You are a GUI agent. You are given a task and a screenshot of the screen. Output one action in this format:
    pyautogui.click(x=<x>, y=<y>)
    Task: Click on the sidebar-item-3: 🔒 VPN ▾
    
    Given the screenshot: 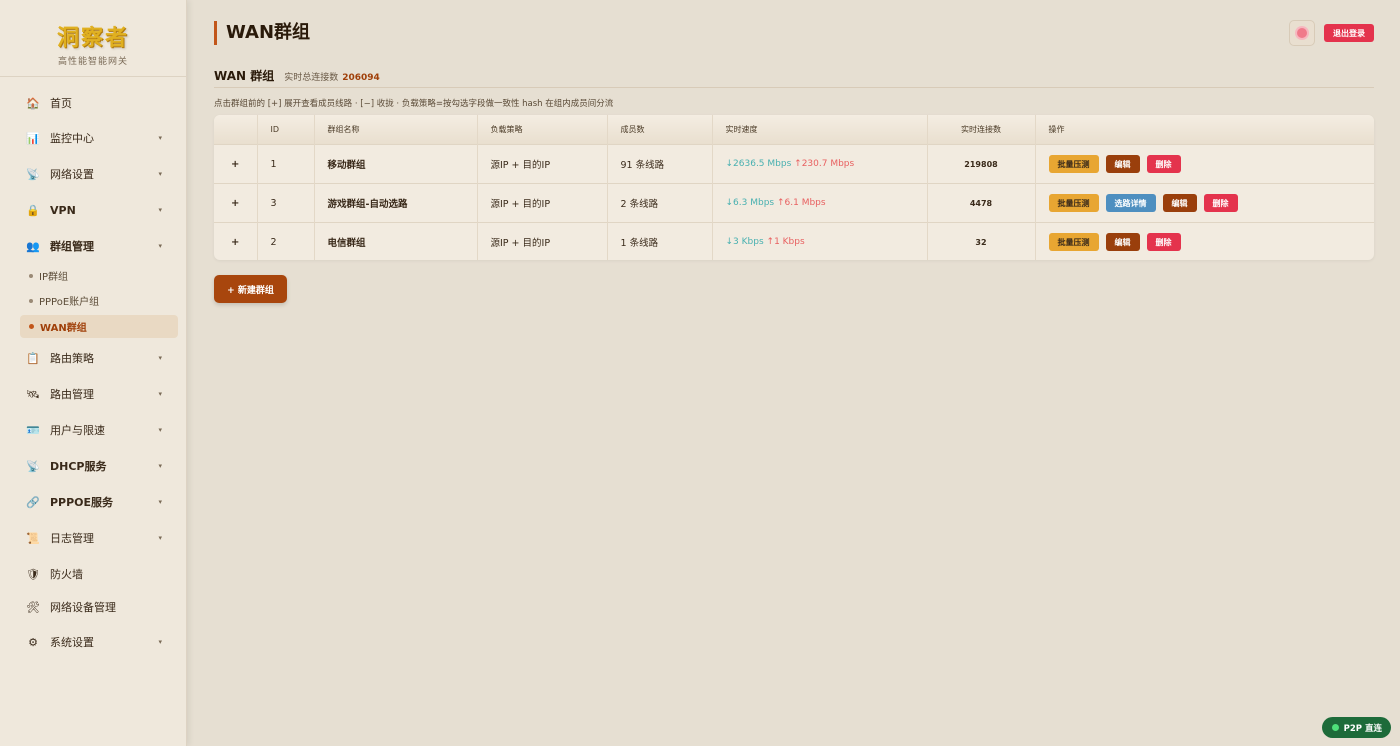 What is the action you would take?
    pyautogui.click(x=94, y=210)
    